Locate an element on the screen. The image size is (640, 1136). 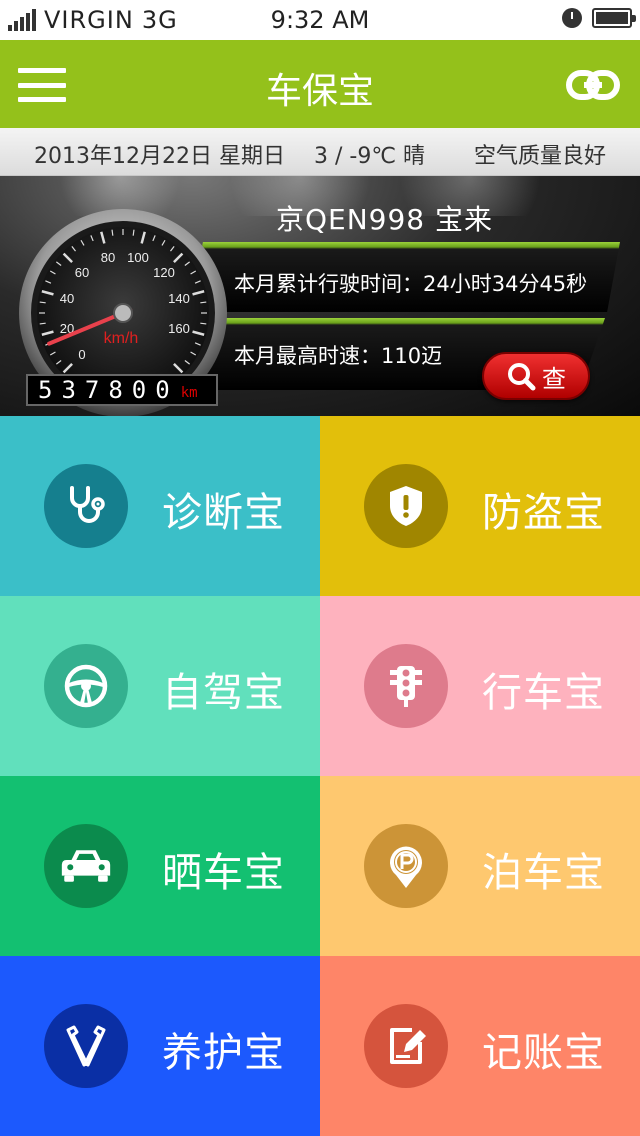
steering-wheel-icon is located at coordinates (86, 686).